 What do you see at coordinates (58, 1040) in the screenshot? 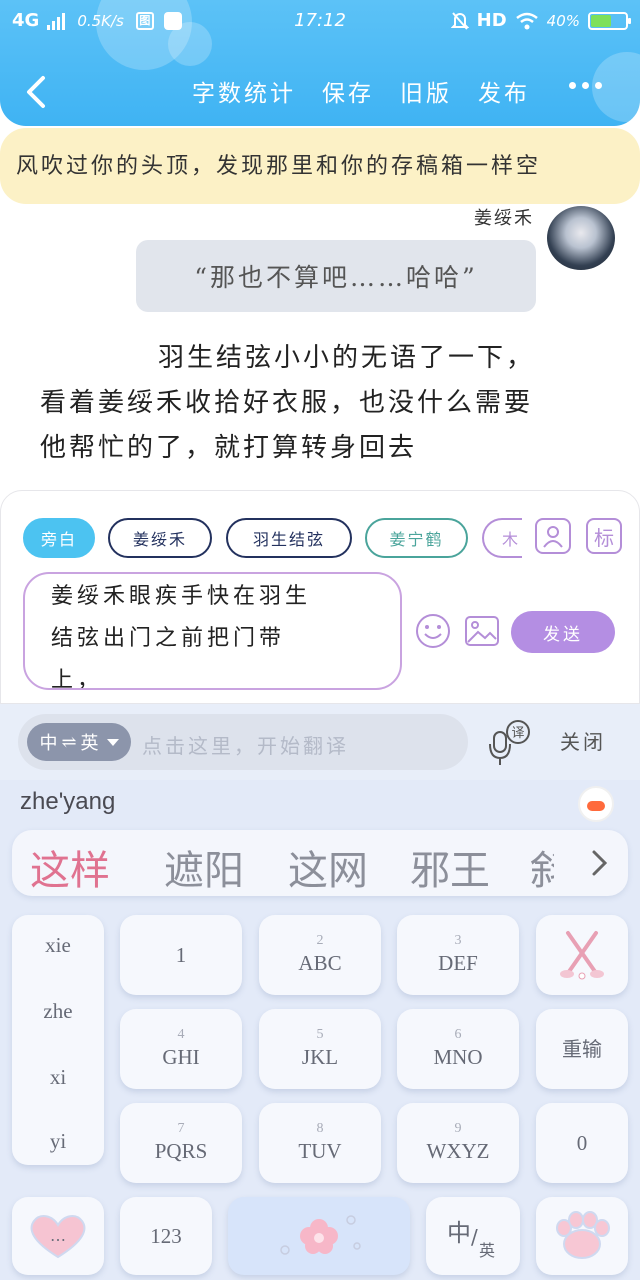
I see `pinyin-side-list: xie zhe xi yi` at bounding box center [58, 1040].